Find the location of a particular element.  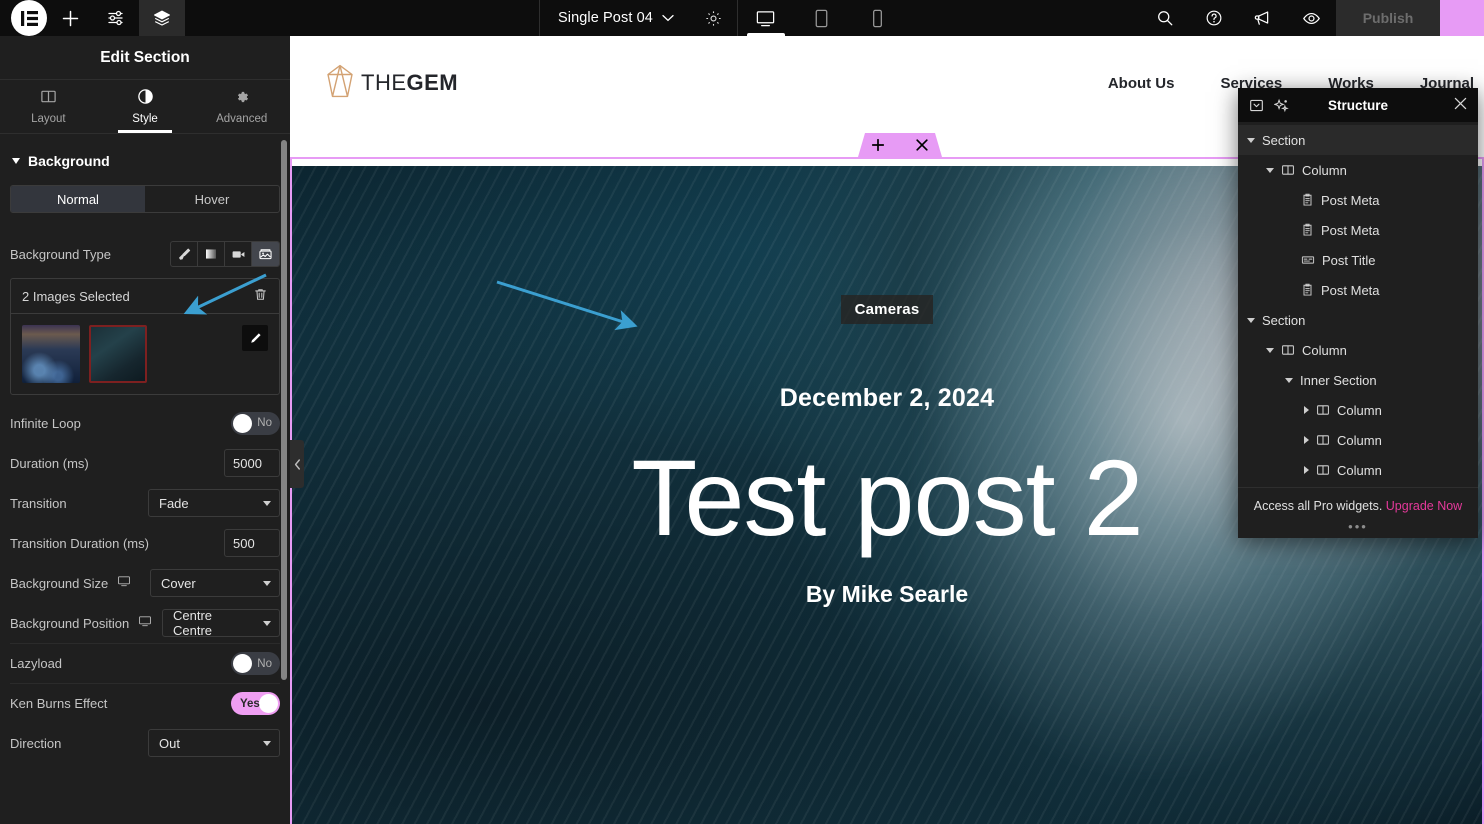

add-section-icon is located at coordinates (878, 145).